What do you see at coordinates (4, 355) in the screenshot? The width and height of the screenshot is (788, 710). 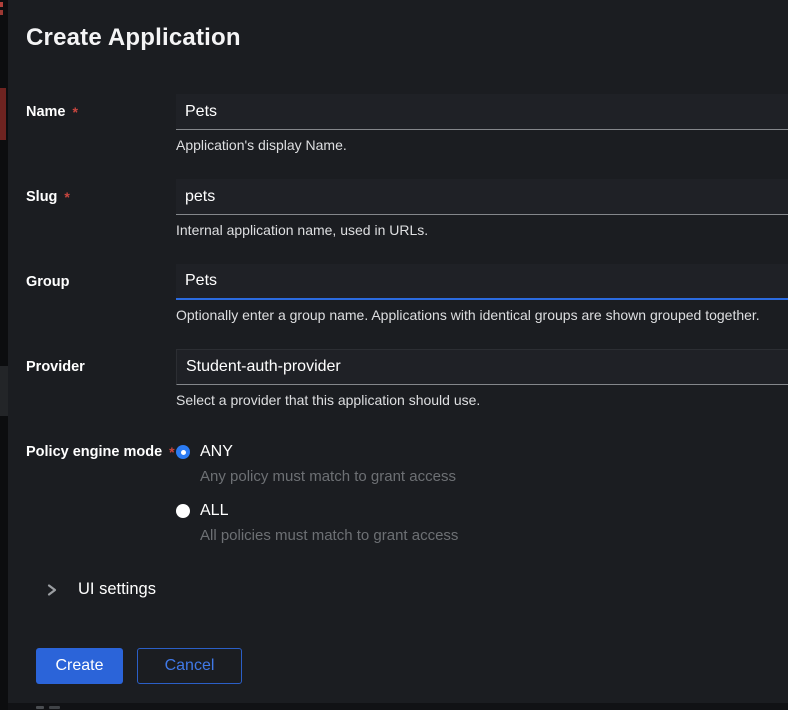 I see `background-sidebar-edge` at bounding box center [4, 355].